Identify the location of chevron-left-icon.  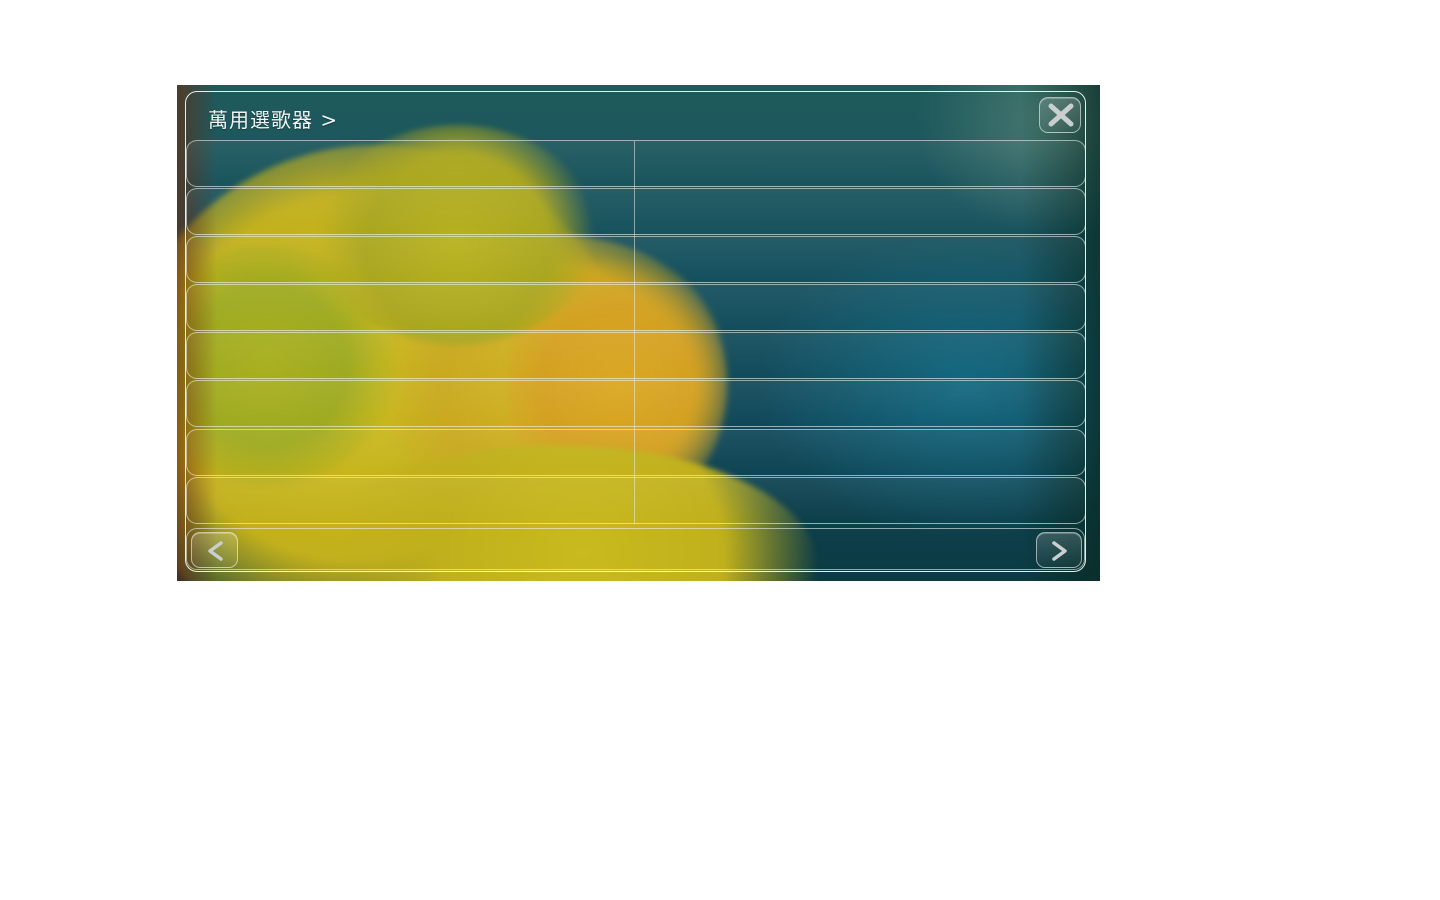
(215, 551).